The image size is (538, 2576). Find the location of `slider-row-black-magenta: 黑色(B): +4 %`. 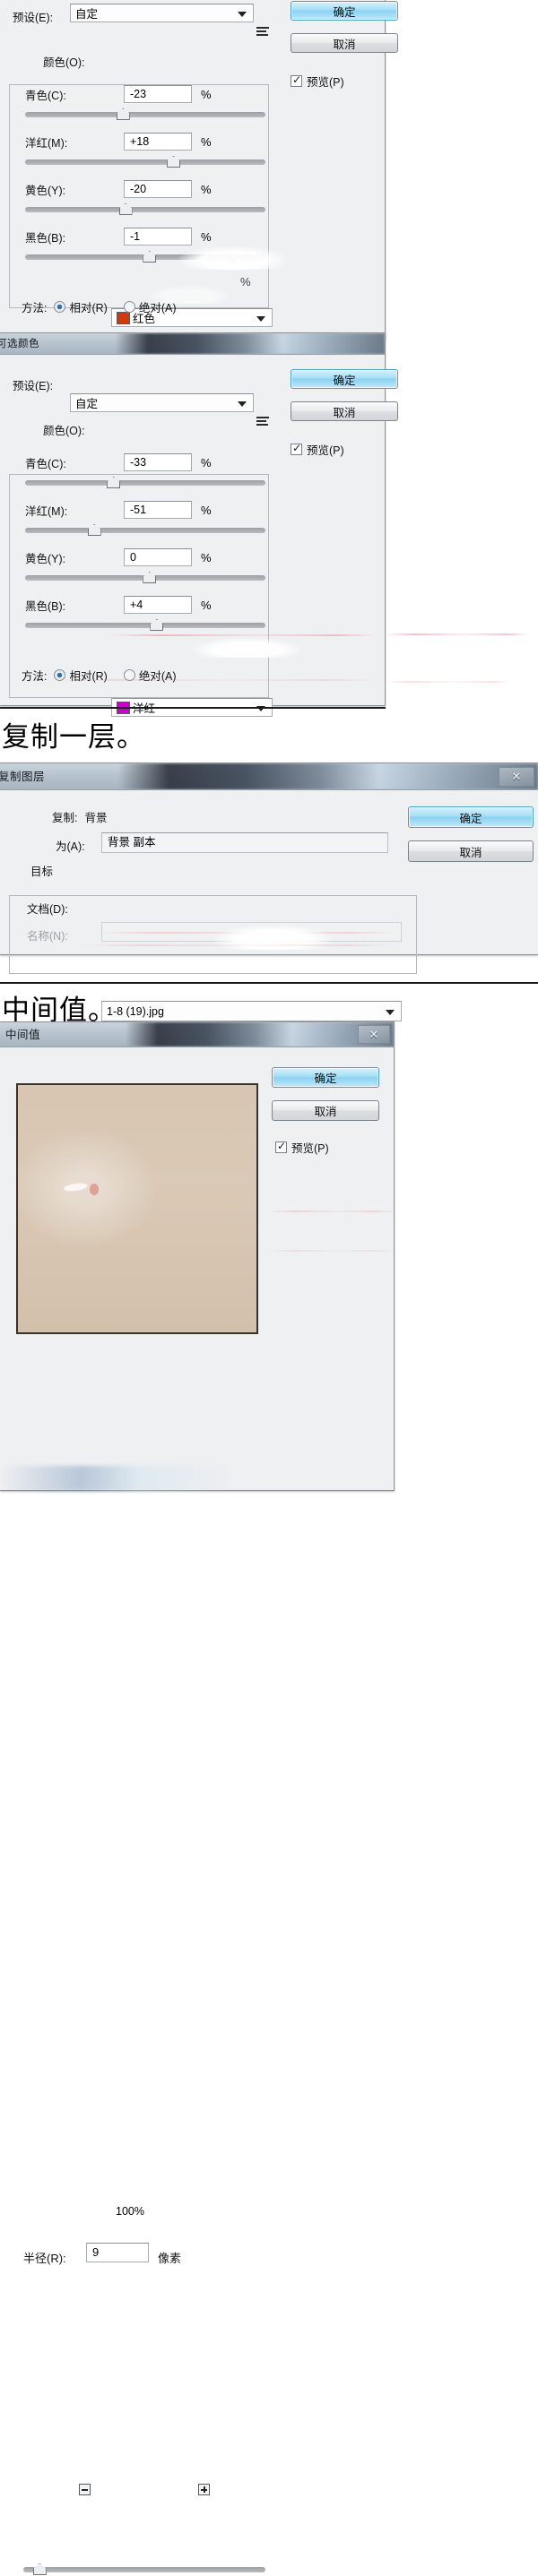

slider-row-black-magenta: 黑色(B): +4 % is located at coordinates (145, 614).